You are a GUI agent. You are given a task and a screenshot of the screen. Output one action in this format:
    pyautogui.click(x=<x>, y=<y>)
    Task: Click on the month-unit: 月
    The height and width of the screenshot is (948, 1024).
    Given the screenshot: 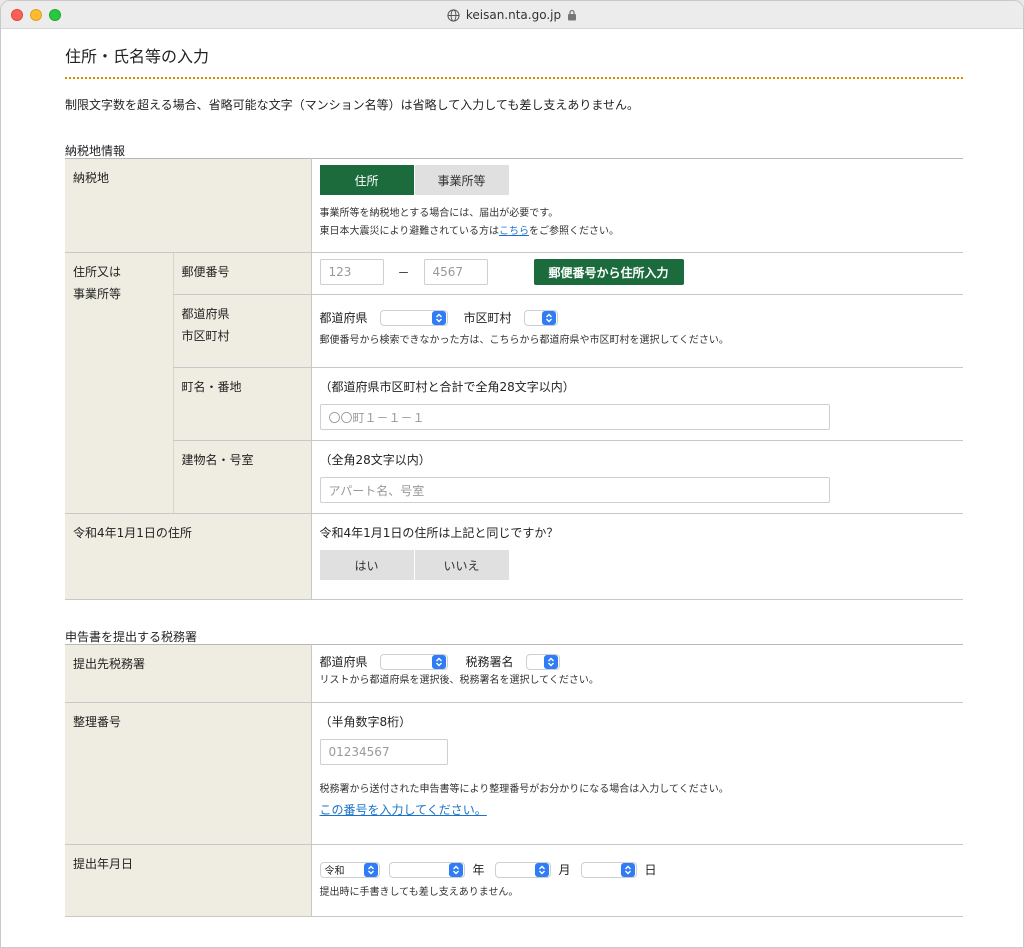 What is the action you would take?
    pyautogui.click(x=564, y=870)
    